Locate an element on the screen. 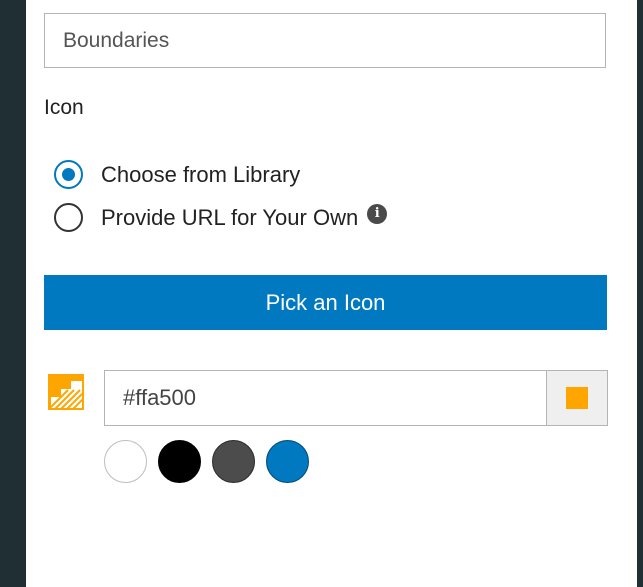 Image resolution: width=643 pixels, height=587 pixels. radio-label: Provide URL for Your Own is located at coordinates (230, 217).